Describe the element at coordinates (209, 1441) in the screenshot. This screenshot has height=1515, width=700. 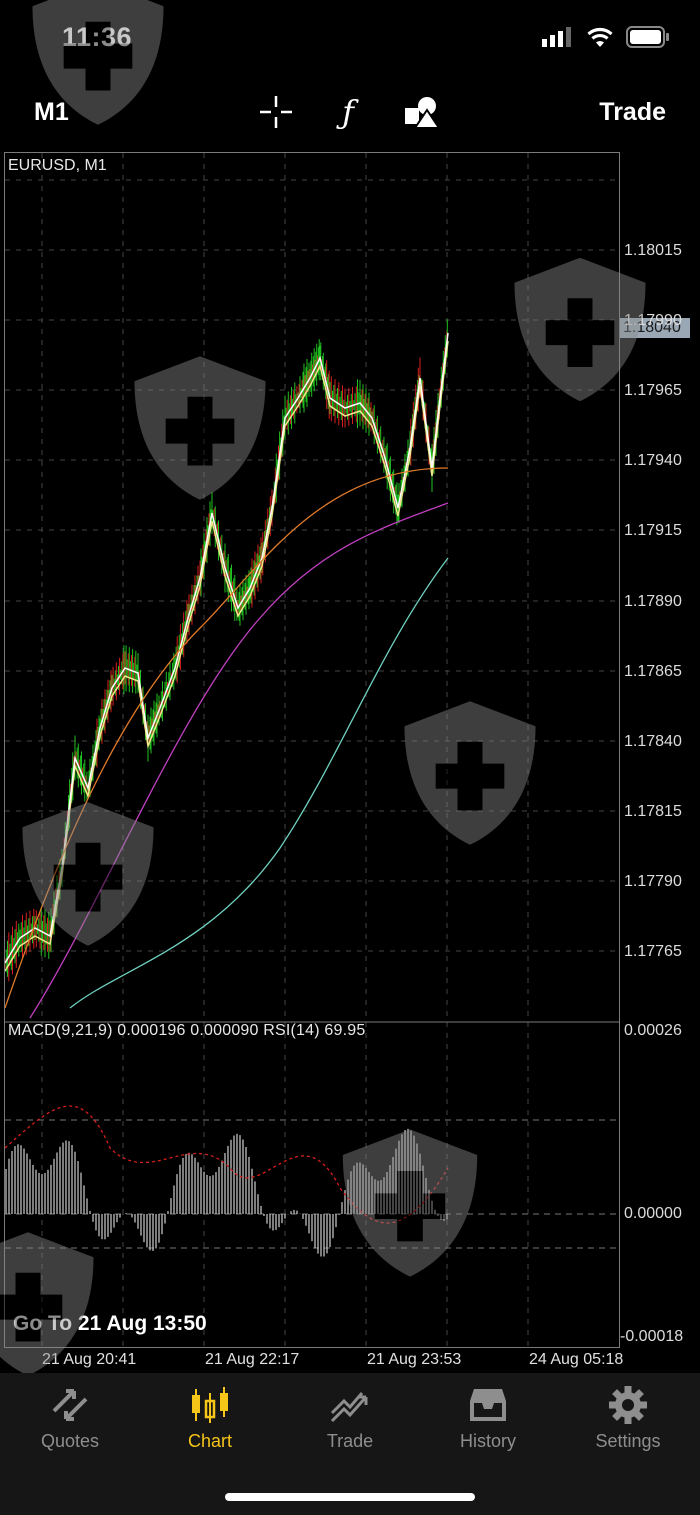
I see `tab-label: Chart` at that location.